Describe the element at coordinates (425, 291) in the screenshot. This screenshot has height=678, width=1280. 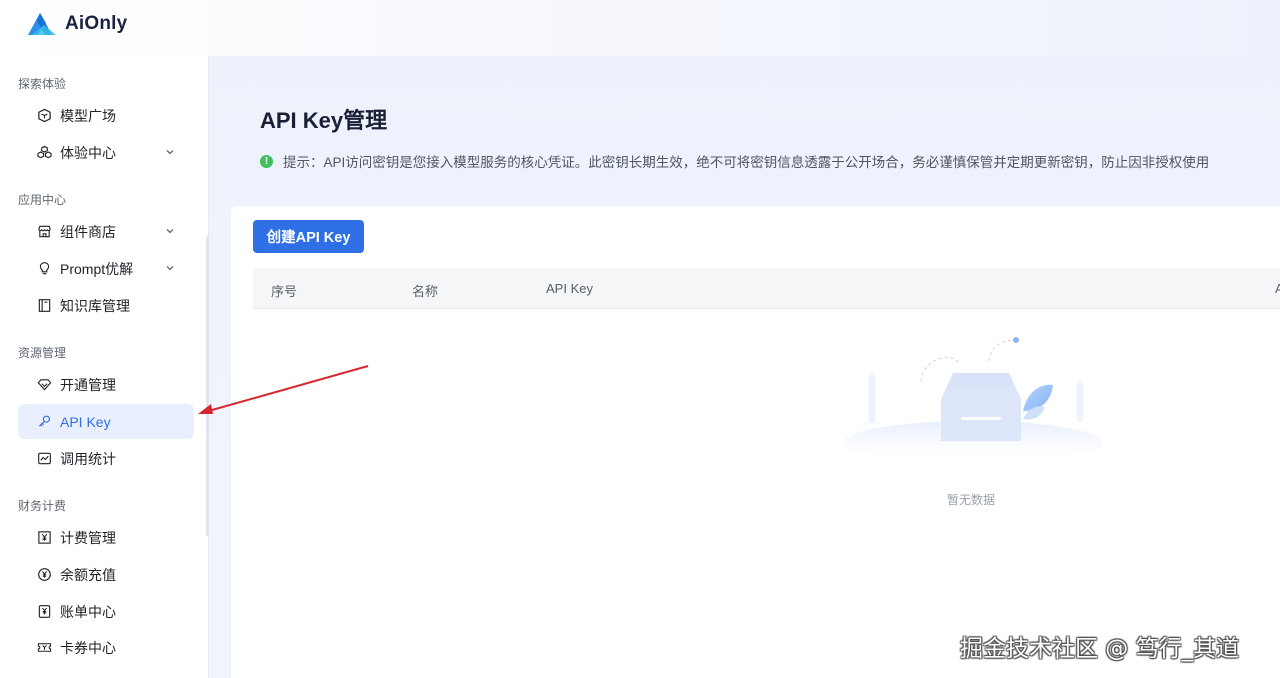
I see `column-header-name: 名称` at that location.